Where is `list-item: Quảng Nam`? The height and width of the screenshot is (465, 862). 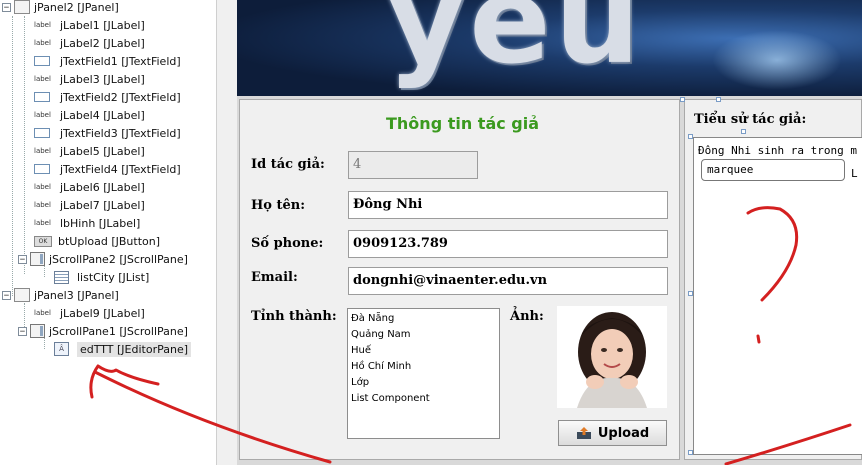
list-item: Quảng Nam is located at coordinates (423, 335).